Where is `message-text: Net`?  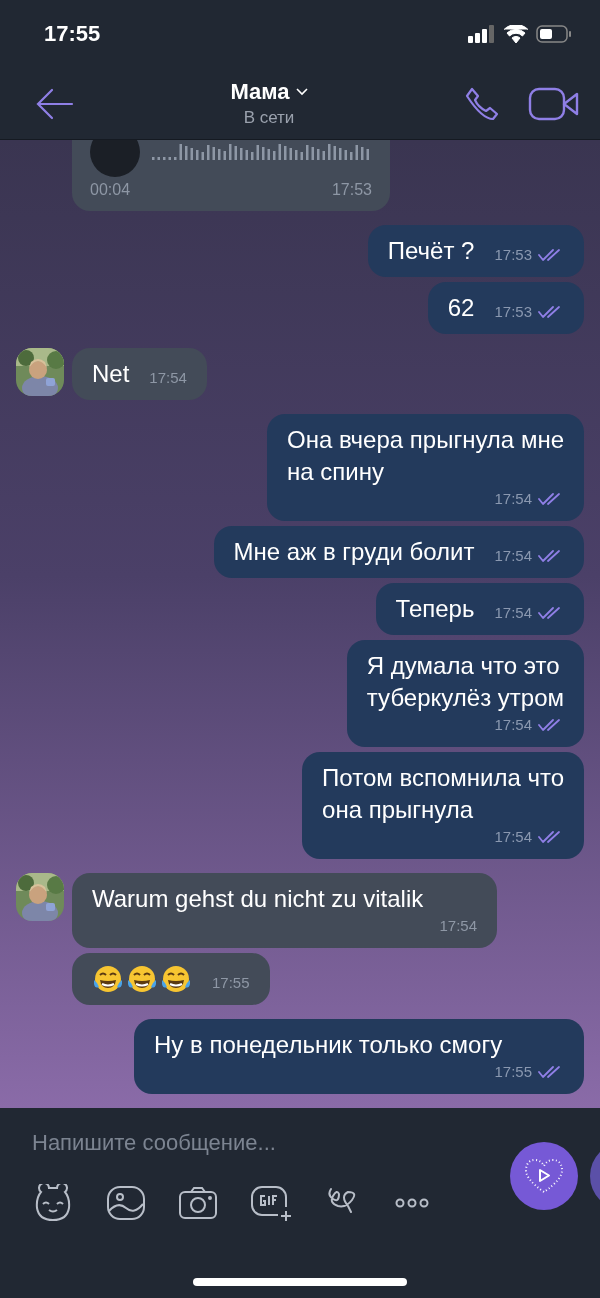
message-text: Net is located at coordinates (111, 374).